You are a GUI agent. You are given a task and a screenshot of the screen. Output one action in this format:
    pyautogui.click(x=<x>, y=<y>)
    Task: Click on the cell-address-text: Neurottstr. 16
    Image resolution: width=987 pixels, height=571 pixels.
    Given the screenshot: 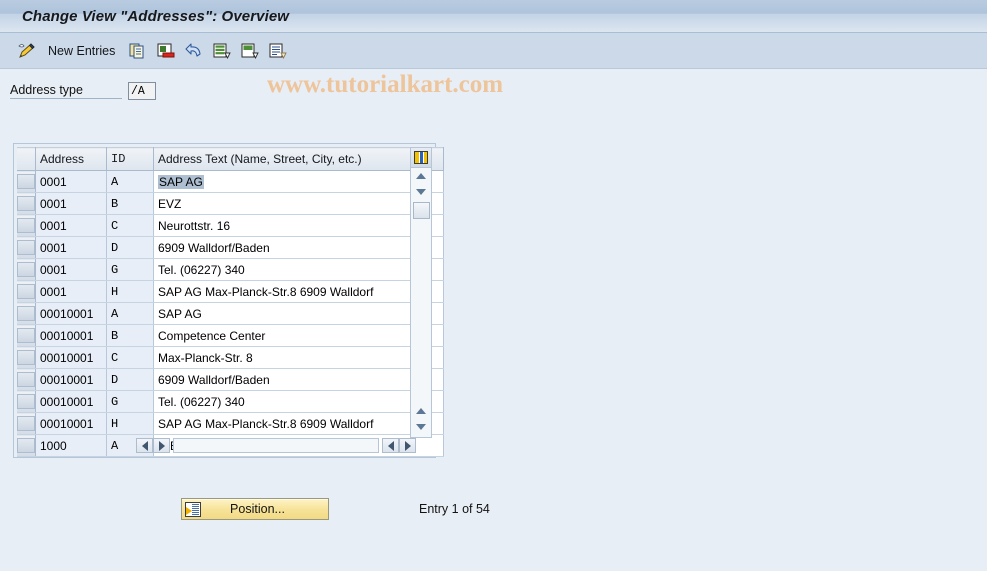 What is the action you would take?
    pyautogui.click(x=298, y=225)
    